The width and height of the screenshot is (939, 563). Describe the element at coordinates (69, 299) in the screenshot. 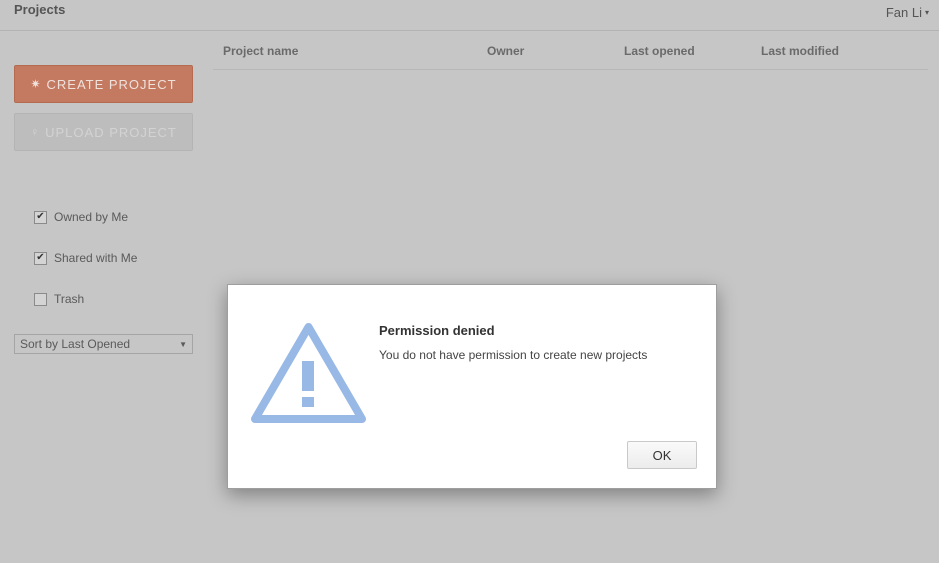

I see `filter-label: Trash` at that location.